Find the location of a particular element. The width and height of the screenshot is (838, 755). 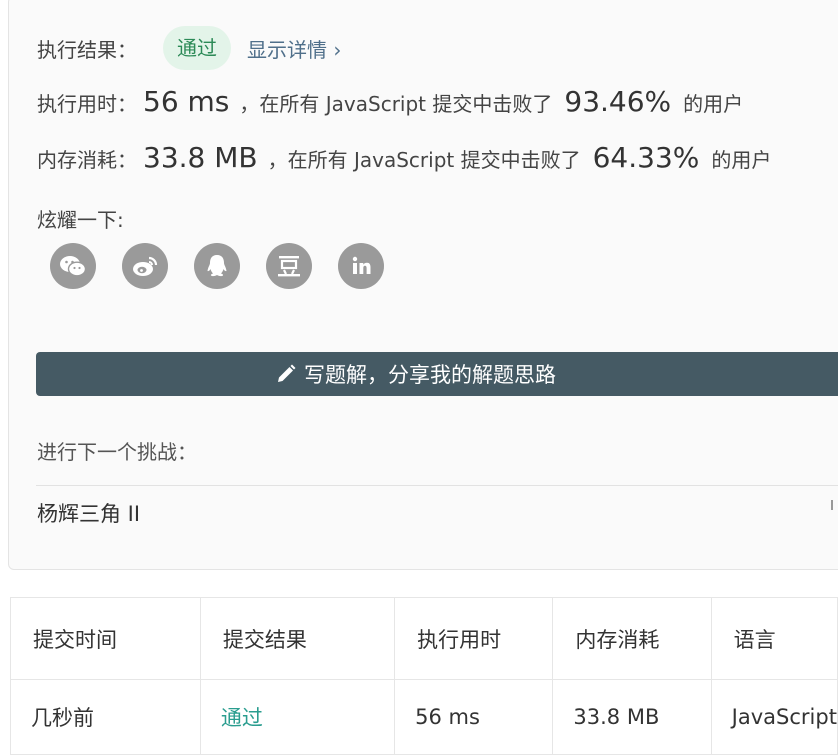

write-solution-button: 写题解，分享我的解题思路 is located at coordinates (437, 374).